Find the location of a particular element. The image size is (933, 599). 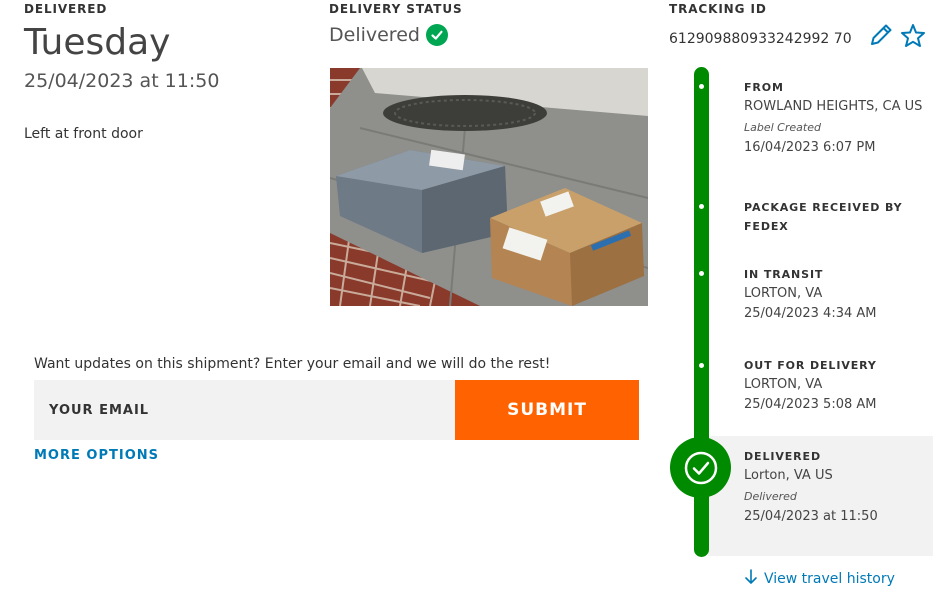

timeline-event-in-transit: IN TRANSIT LORTON, VA 25/04/2023 4:34 AM is located at coordinates (810, 294).